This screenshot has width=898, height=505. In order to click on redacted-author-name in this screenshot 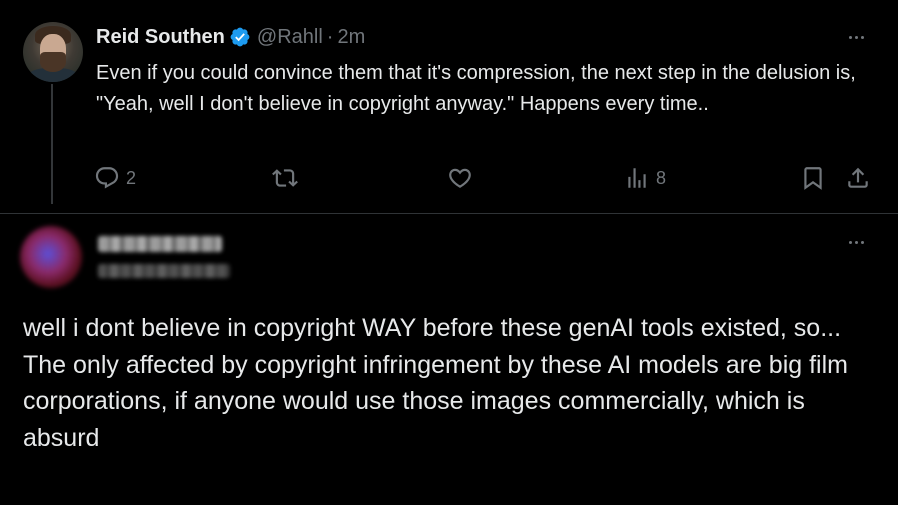, I will do `click(160, 244)`.